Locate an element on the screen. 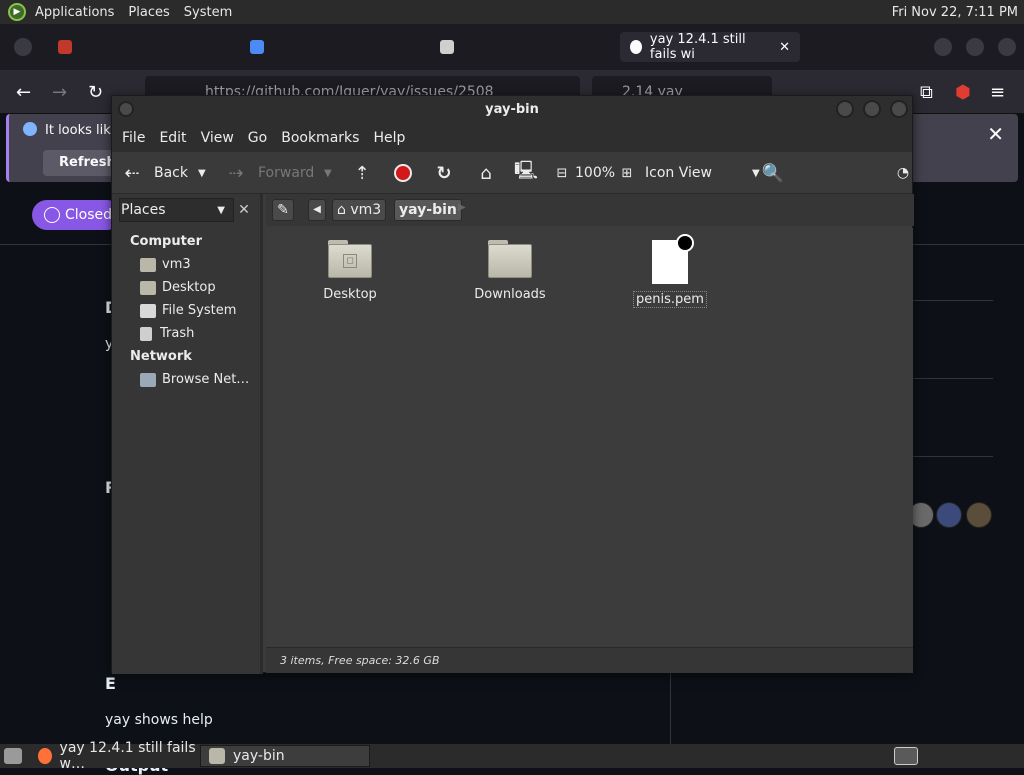  notice-close-icon: ✕ is located at coordinates (995, 134).